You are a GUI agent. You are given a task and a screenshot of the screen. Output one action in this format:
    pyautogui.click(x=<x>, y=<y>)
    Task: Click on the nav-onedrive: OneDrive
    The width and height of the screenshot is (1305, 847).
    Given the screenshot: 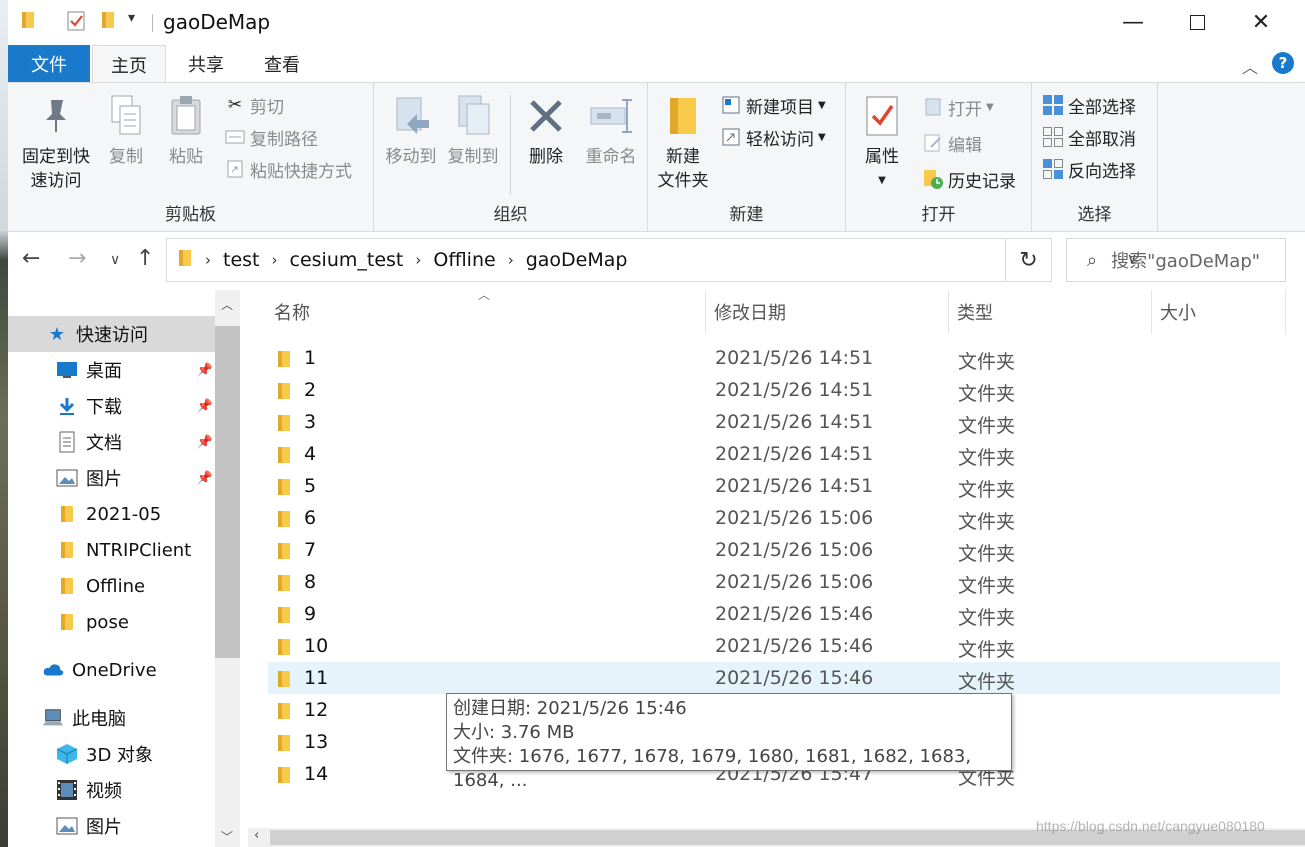 What is the action you would take?
    pyautogui.click(x=111, y=670)
    